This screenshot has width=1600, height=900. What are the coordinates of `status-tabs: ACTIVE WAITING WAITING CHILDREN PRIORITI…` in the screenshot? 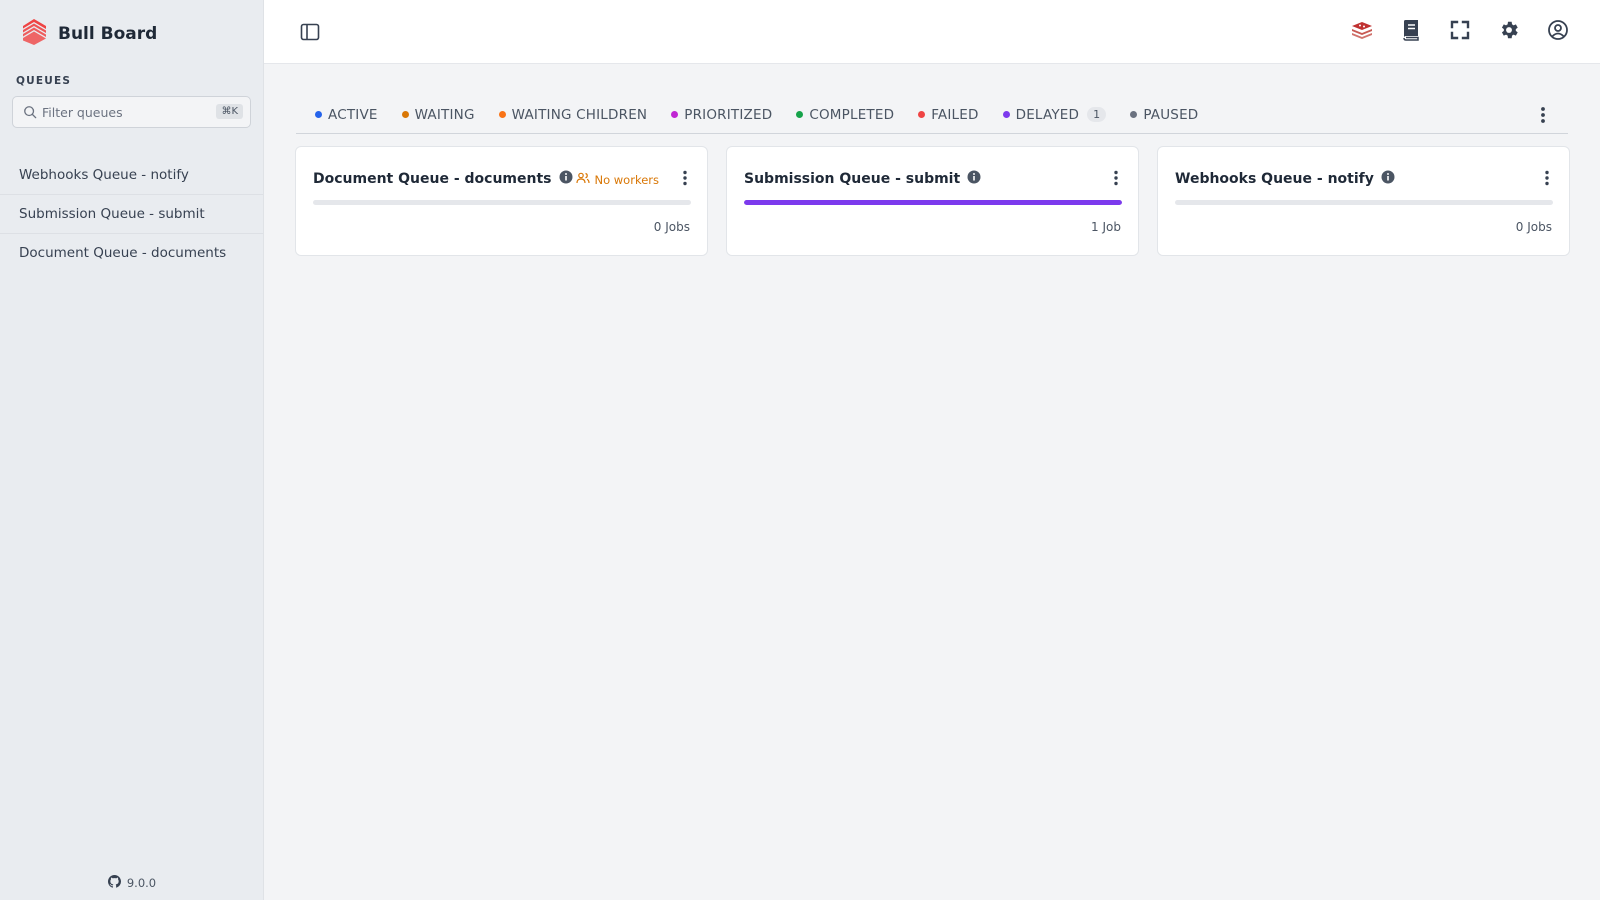 It's located at (932, 115).